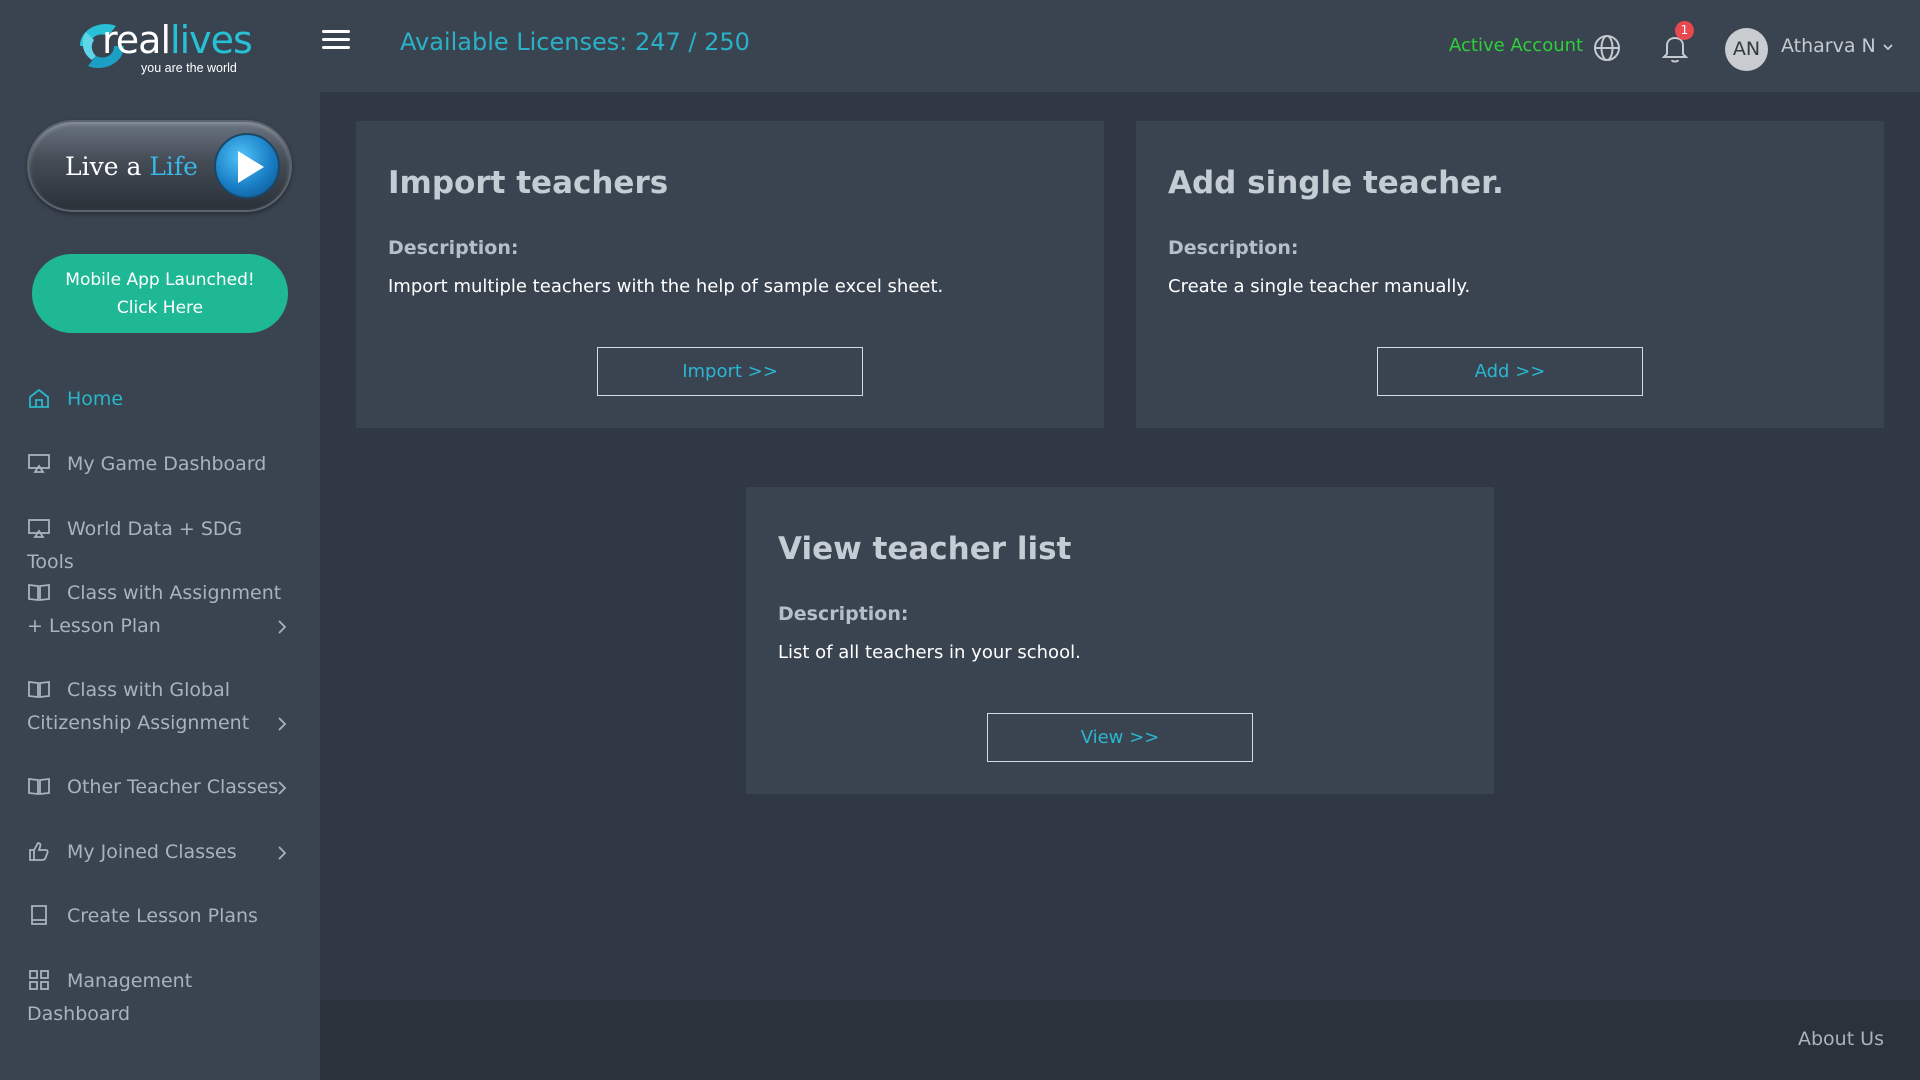 This screenshot has height=1080, width=1920. What do you see at coordinates (161, 610) in the screenshot?
I see `sidebar-item-class-with-assignment: Class with Assignment + Lesson Plan` at bounding box center [161, 610].